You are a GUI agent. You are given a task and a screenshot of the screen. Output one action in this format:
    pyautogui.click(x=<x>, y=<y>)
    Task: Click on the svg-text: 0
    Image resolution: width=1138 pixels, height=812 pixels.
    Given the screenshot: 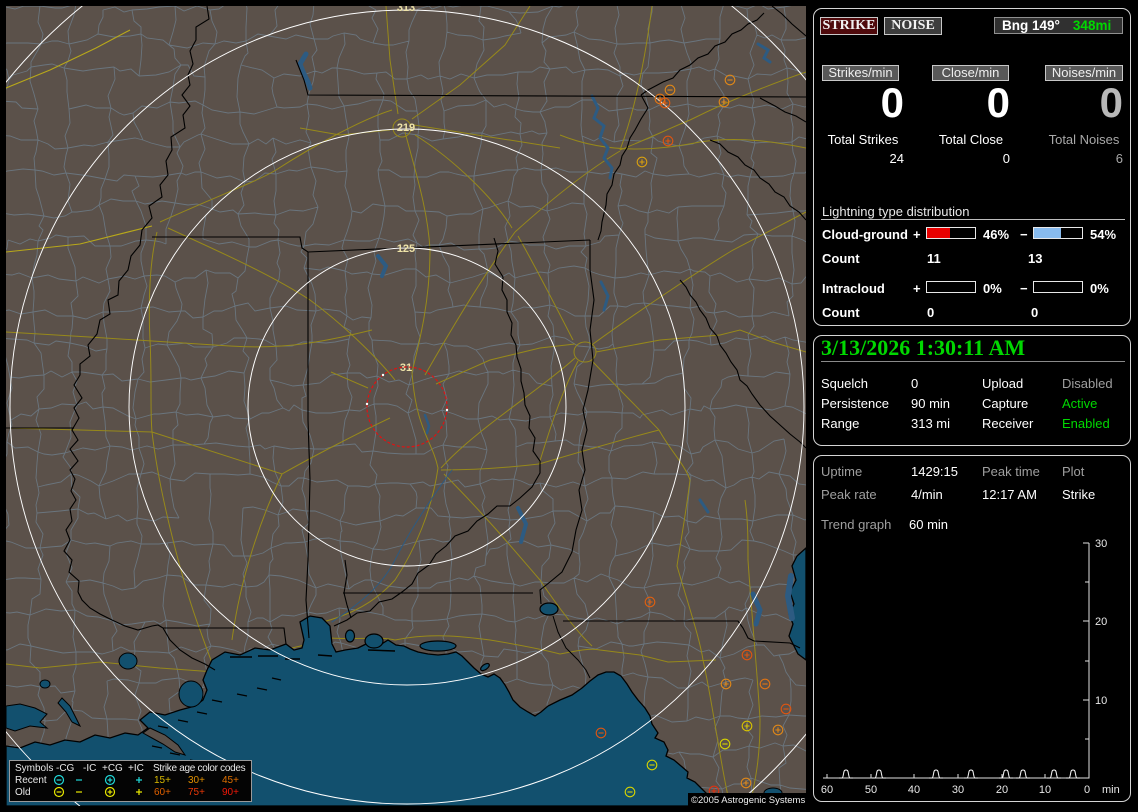 What is the action you would take?
    pyautogui.click(x=1087, y=790)
    